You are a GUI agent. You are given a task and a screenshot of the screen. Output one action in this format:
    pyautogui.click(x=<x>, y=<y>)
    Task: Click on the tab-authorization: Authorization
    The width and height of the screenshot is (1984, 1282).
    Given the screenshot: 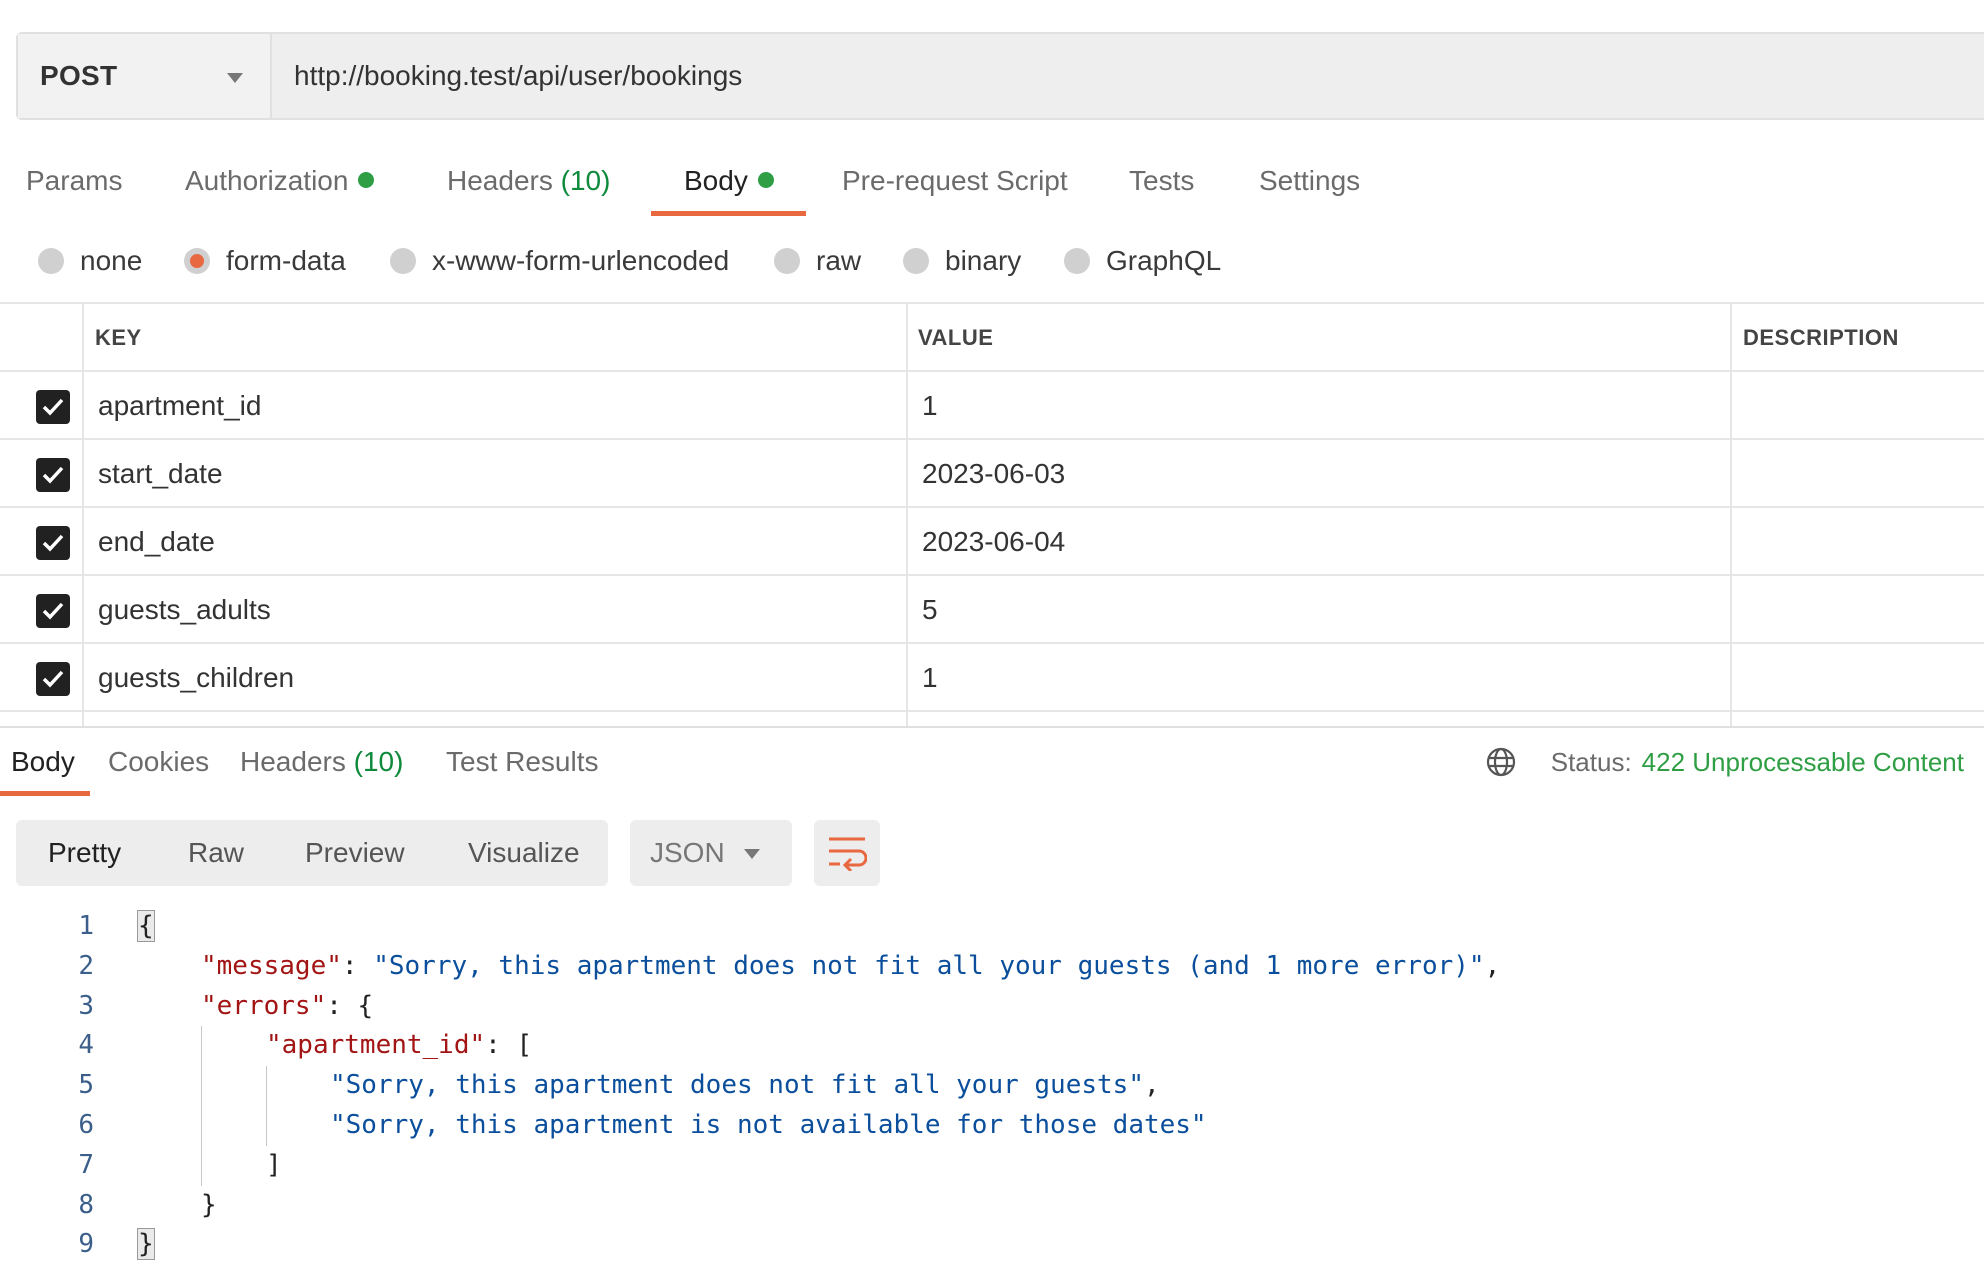 What is the action you would take?
    pyautogui.click(x=280, y=183)
    